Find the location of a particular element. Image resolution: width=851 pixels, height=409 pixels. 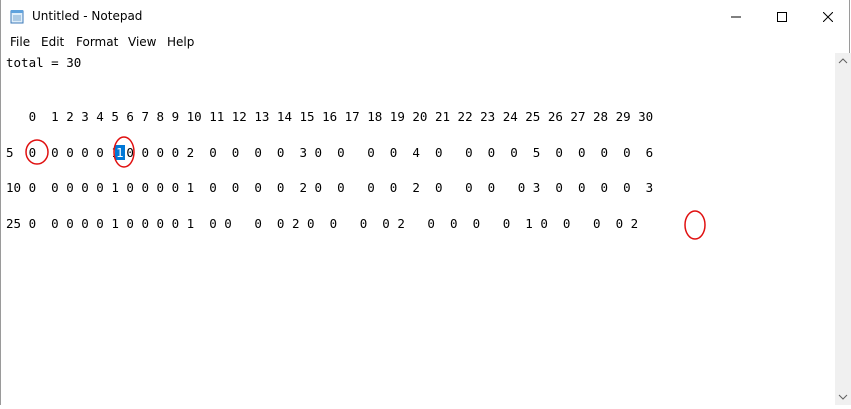

scroll-down-icon is located at coordinates (843, 396).